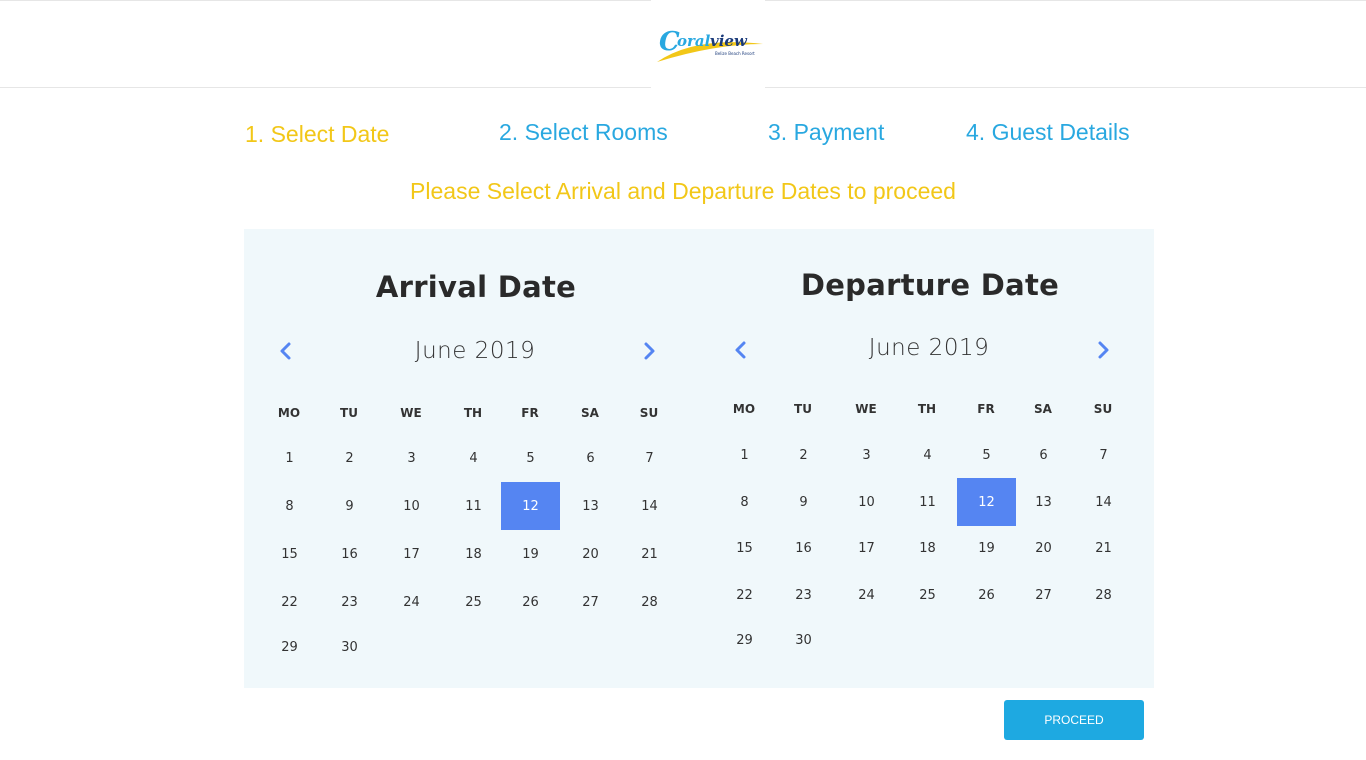 The image size is (1366, 760). What do you see at coordinates (649, 554) in the screenshot?
I see `arrival-day-cell: 21` at bounding box center [649, 554].